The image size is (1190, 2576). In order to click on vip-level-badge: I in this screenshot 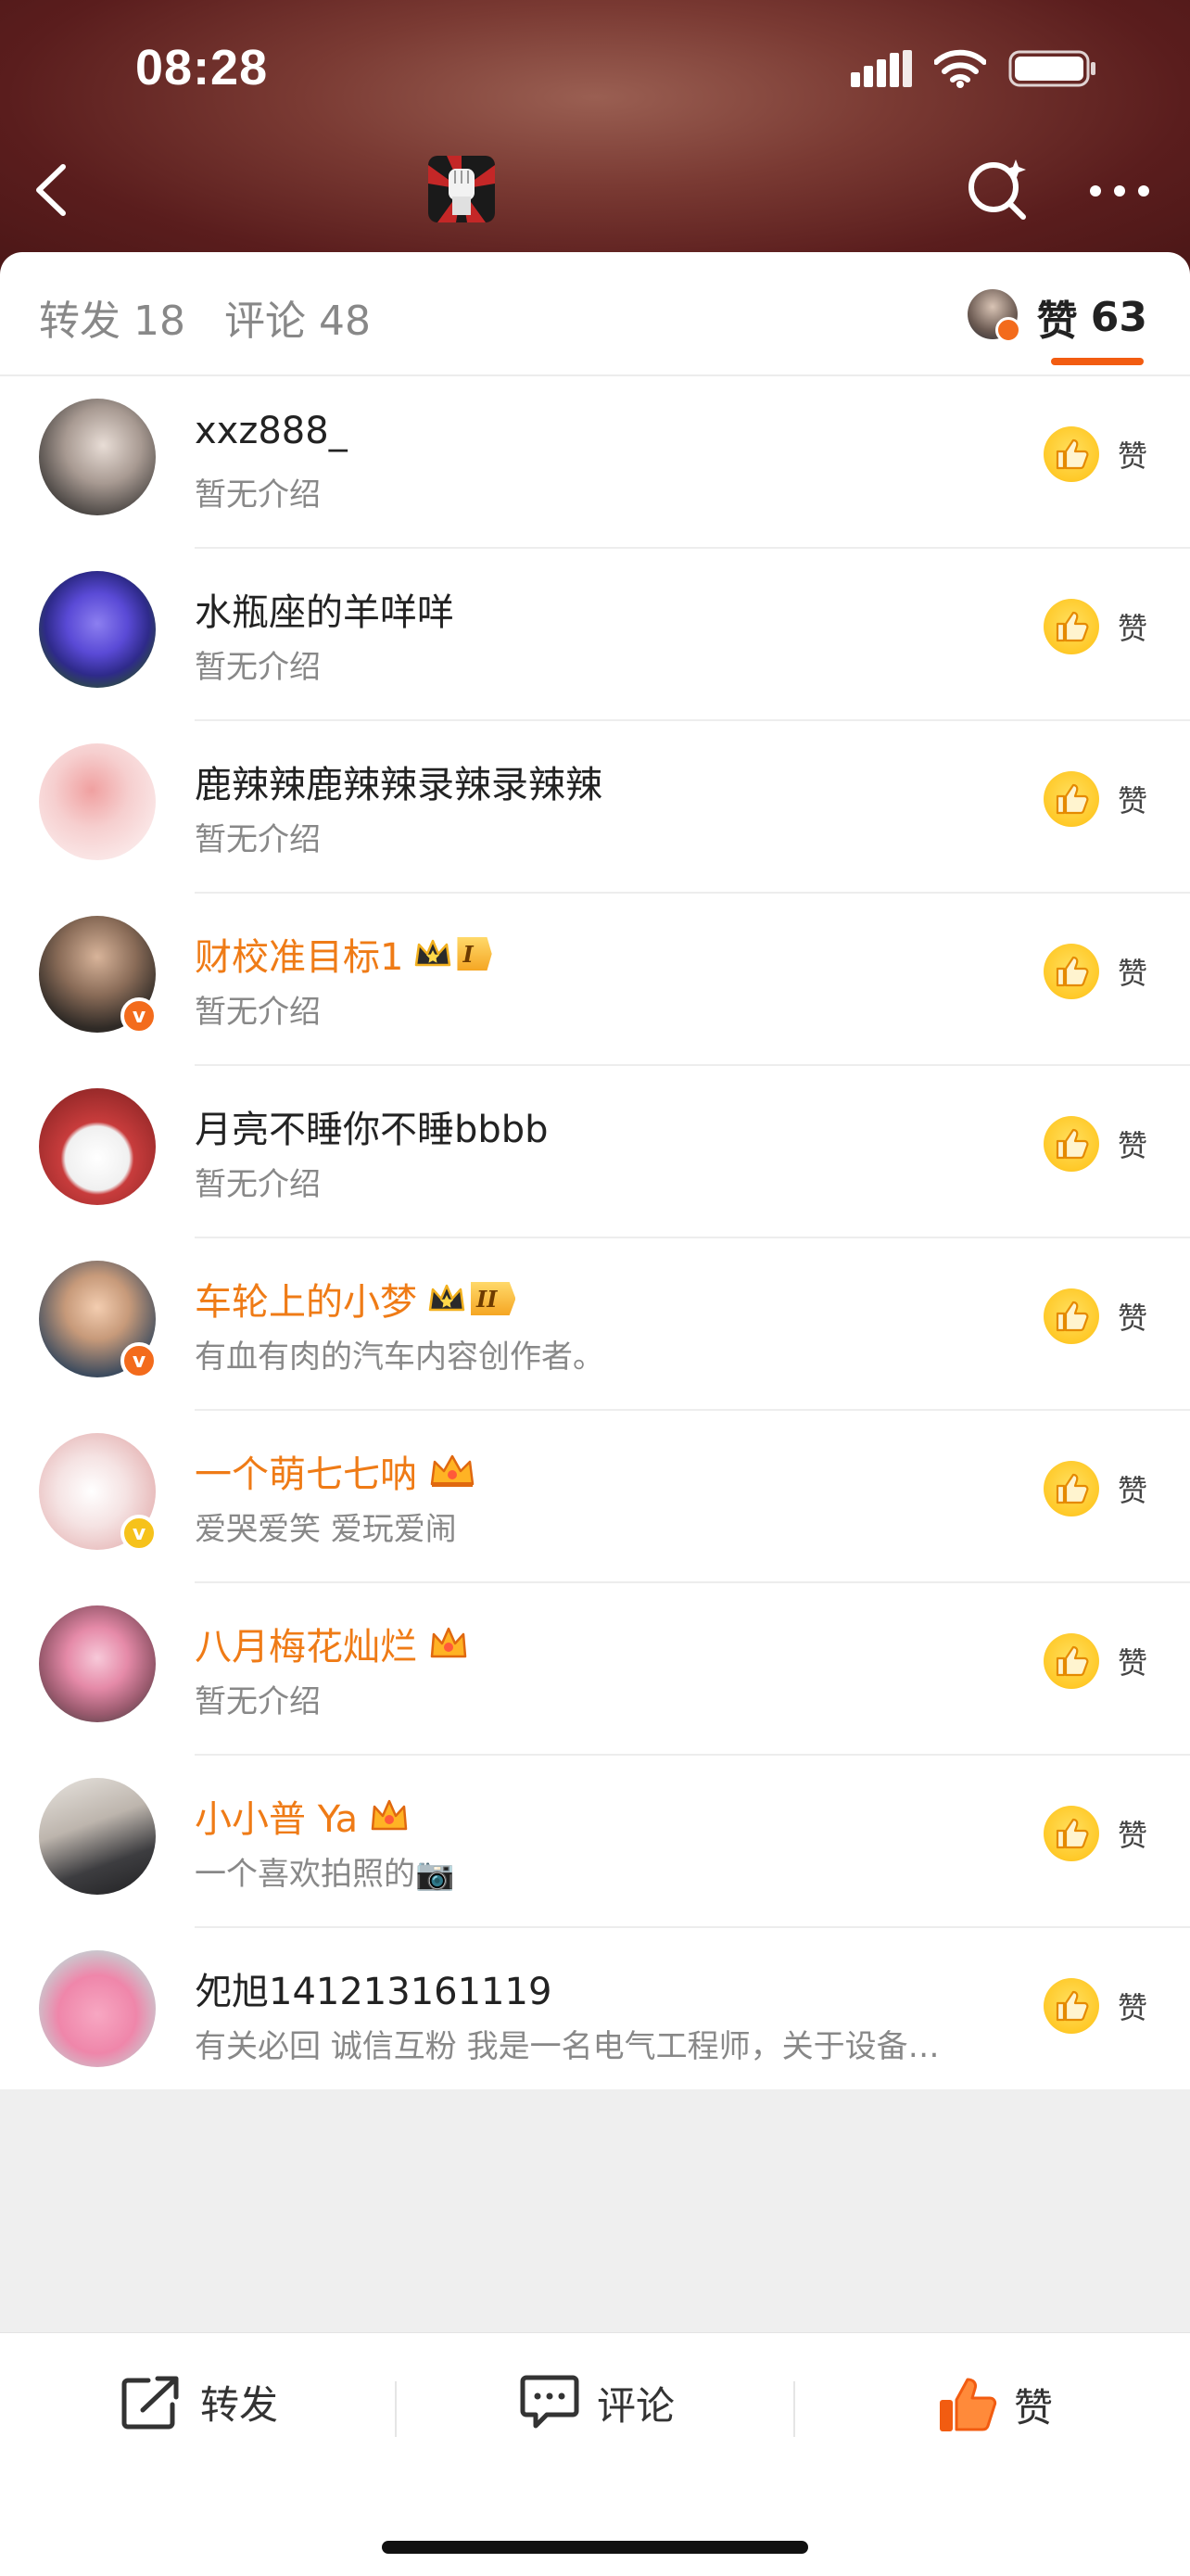, I will do `click(474, 954)`.